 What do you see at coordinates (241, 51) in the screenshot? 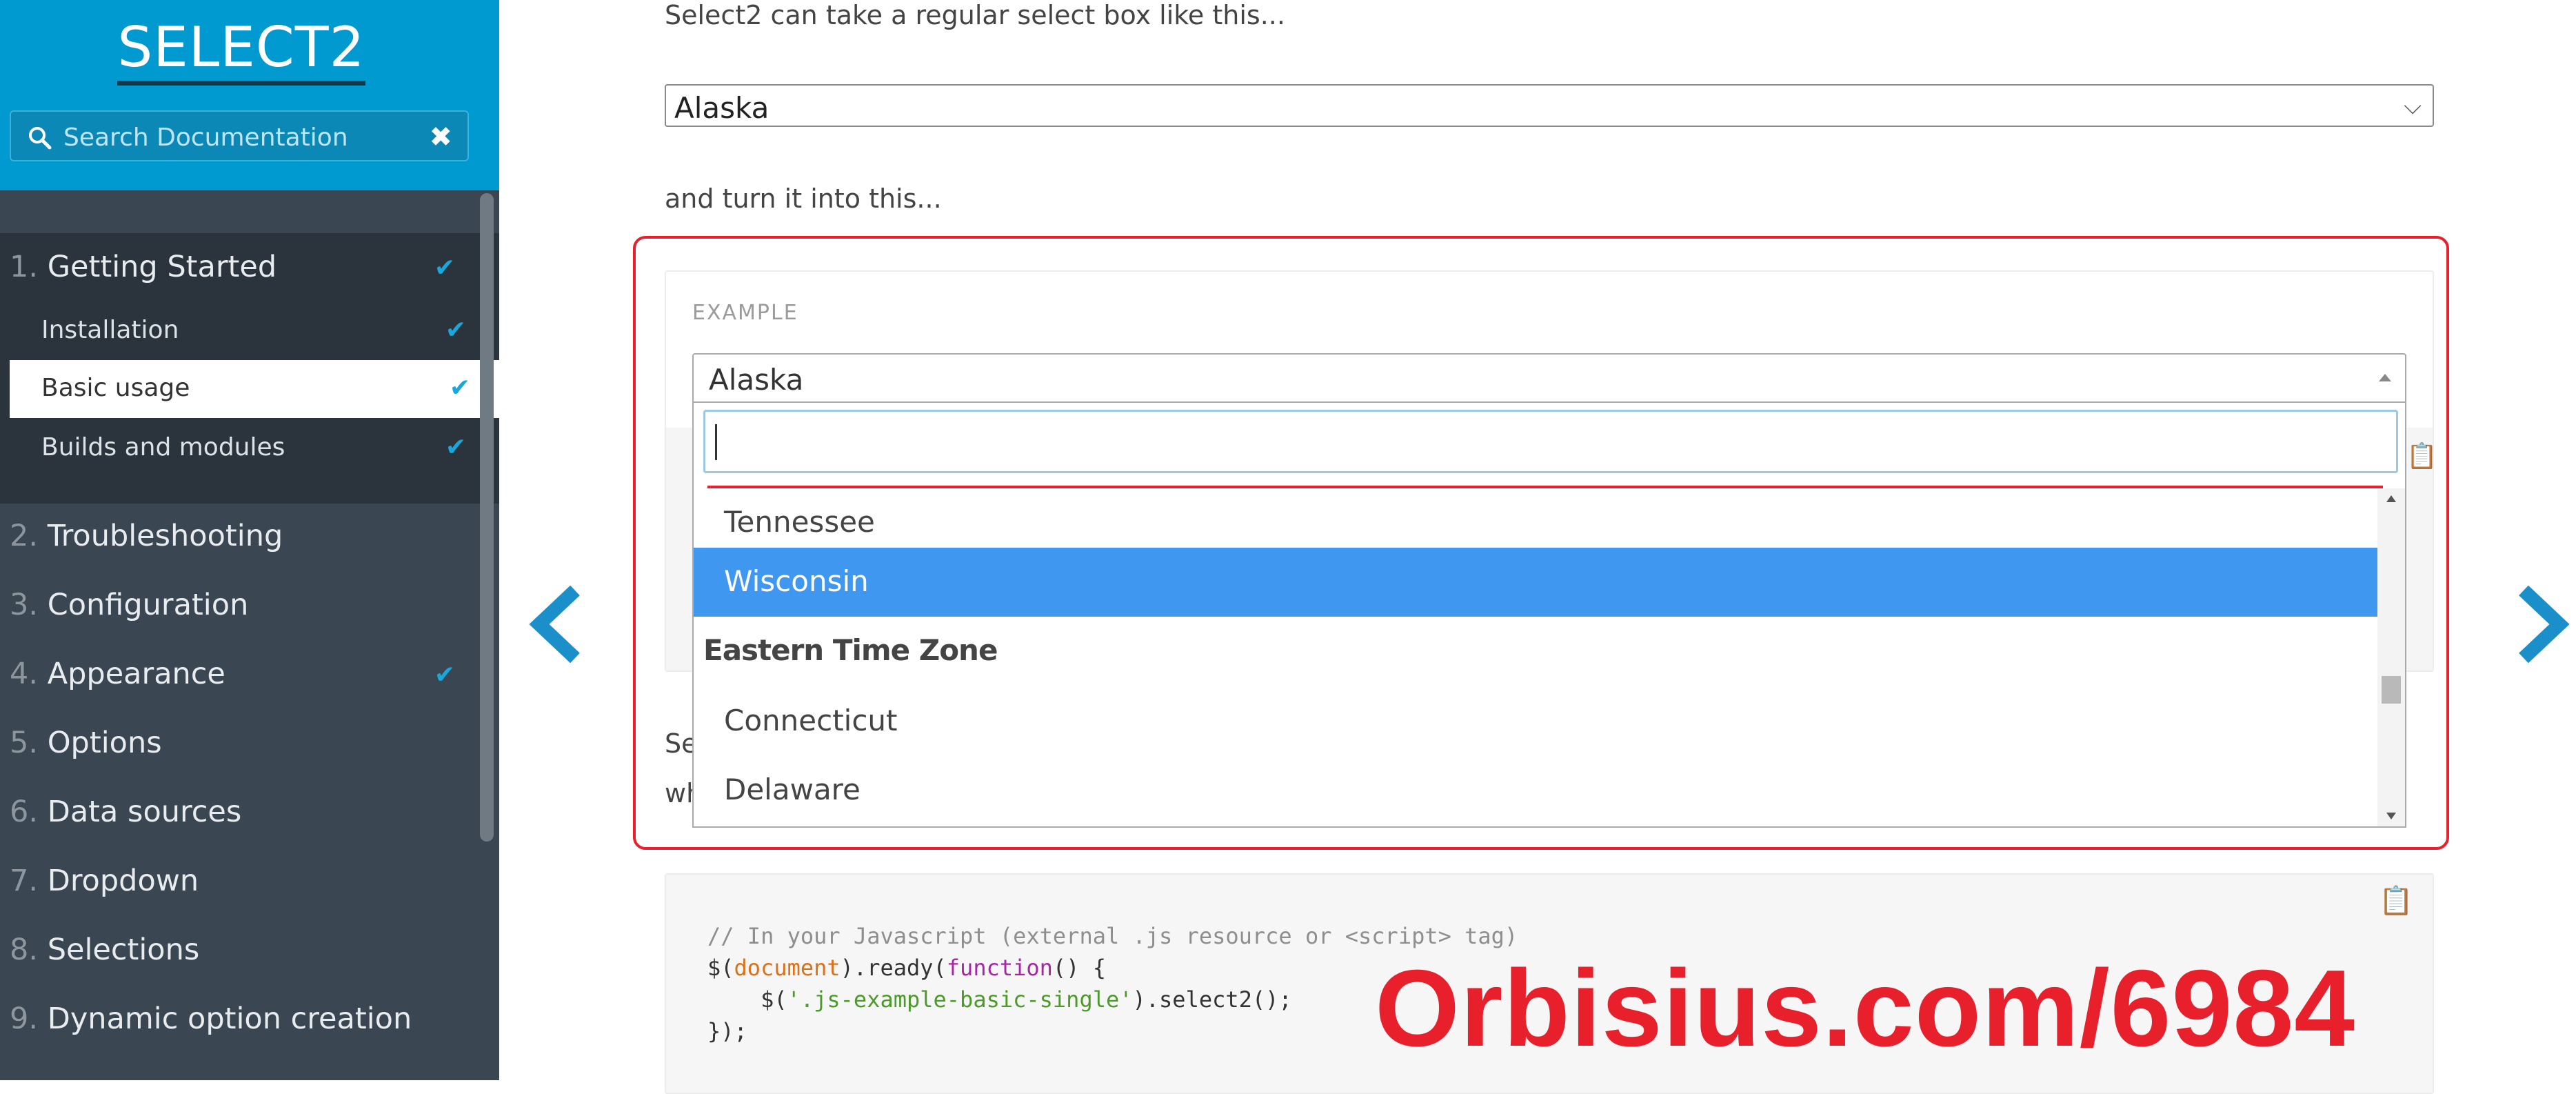
I see `logo: SELECT2` at bounding box center [241, 51].